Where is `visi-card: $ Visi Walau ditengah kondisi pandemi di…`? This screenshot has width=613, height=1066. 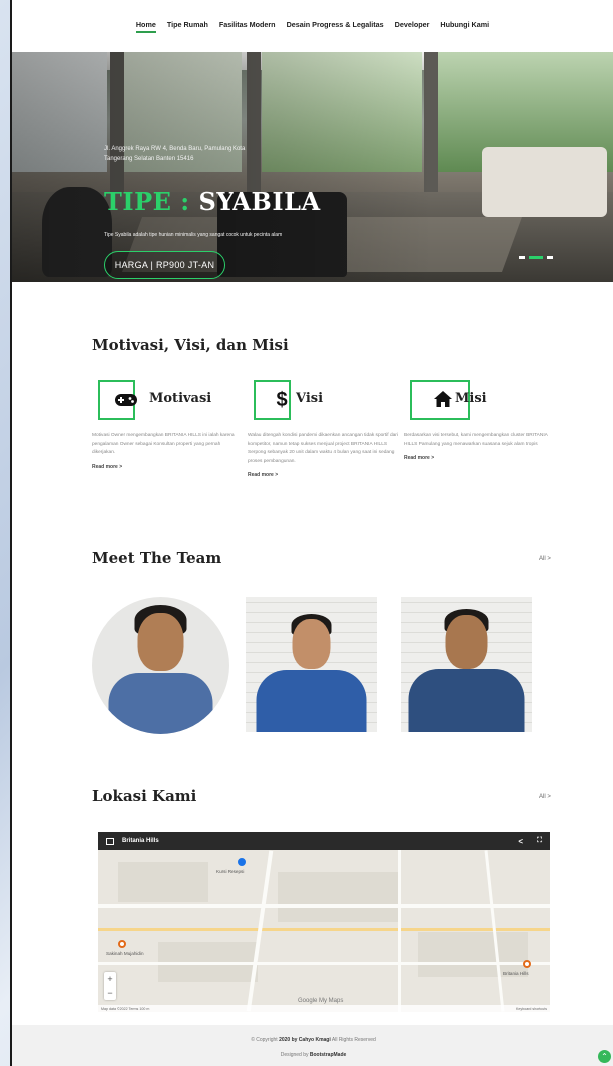 visi-card: $ Visi Walau ditengah kondisi pandemi di… is located at coordinates (323, 429).